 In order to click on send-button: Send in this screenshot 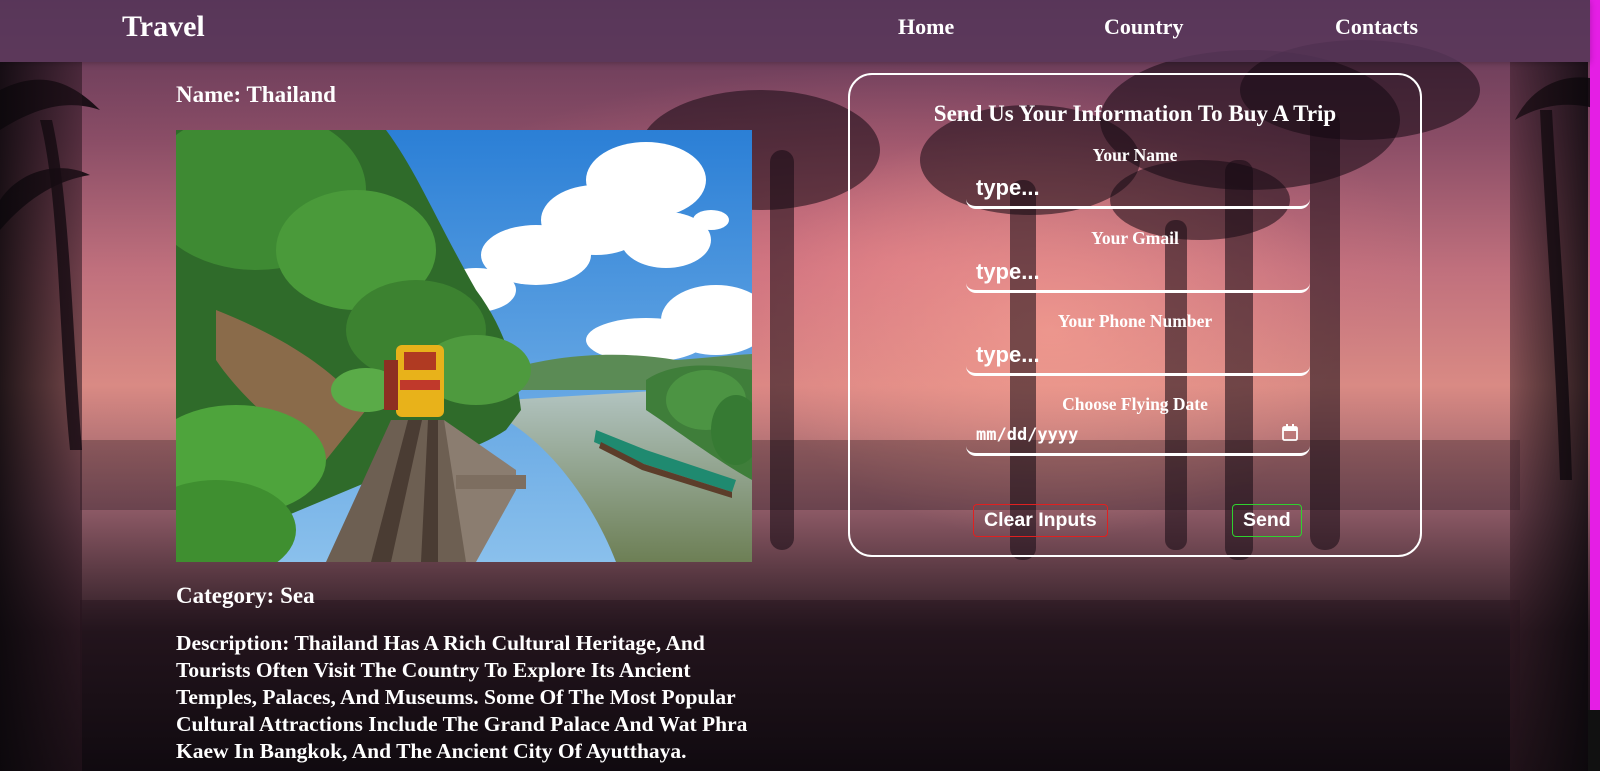, I will do `click(1267, 520)`.